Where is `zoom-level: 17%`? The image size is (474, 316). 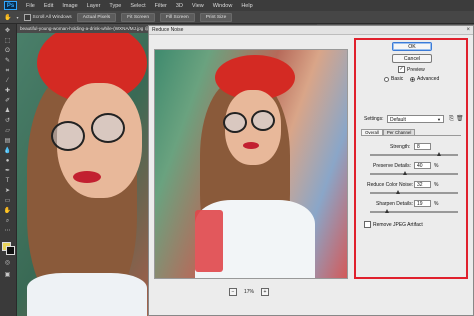
zoom-level: 17% is located at coordinates (249, 292).